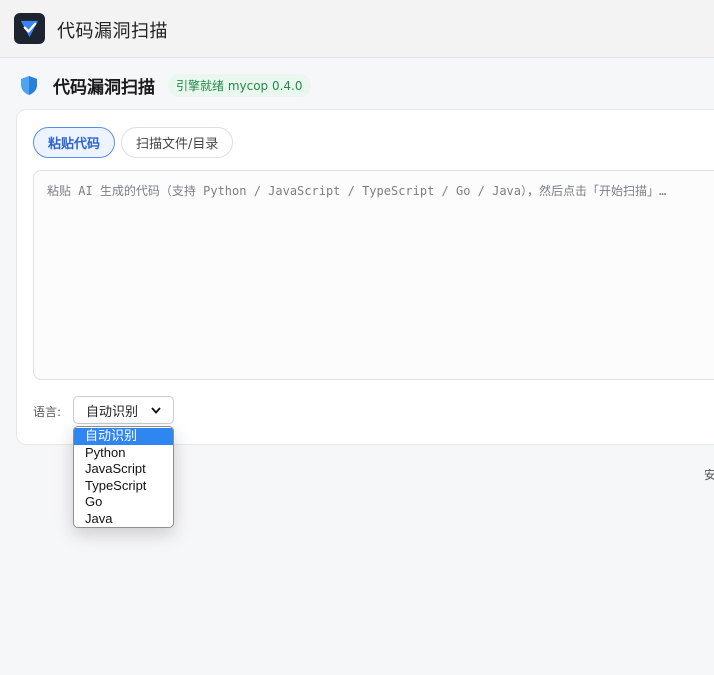 This screenshot has height=675, width=714. I want to click on truncated-side-text: 安, so click(709, 475).